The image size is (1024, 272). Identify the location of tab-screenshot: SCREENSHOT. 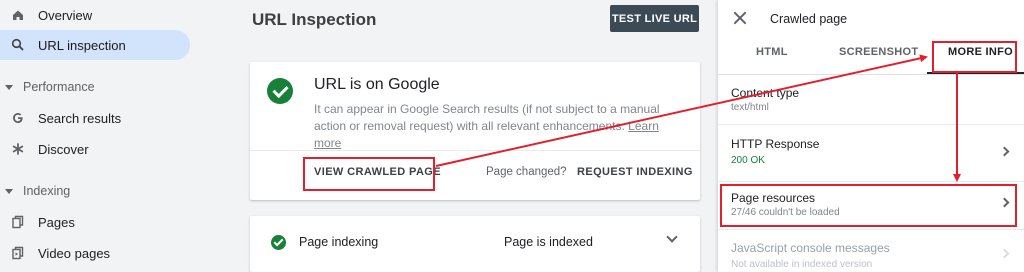
(878, 52).